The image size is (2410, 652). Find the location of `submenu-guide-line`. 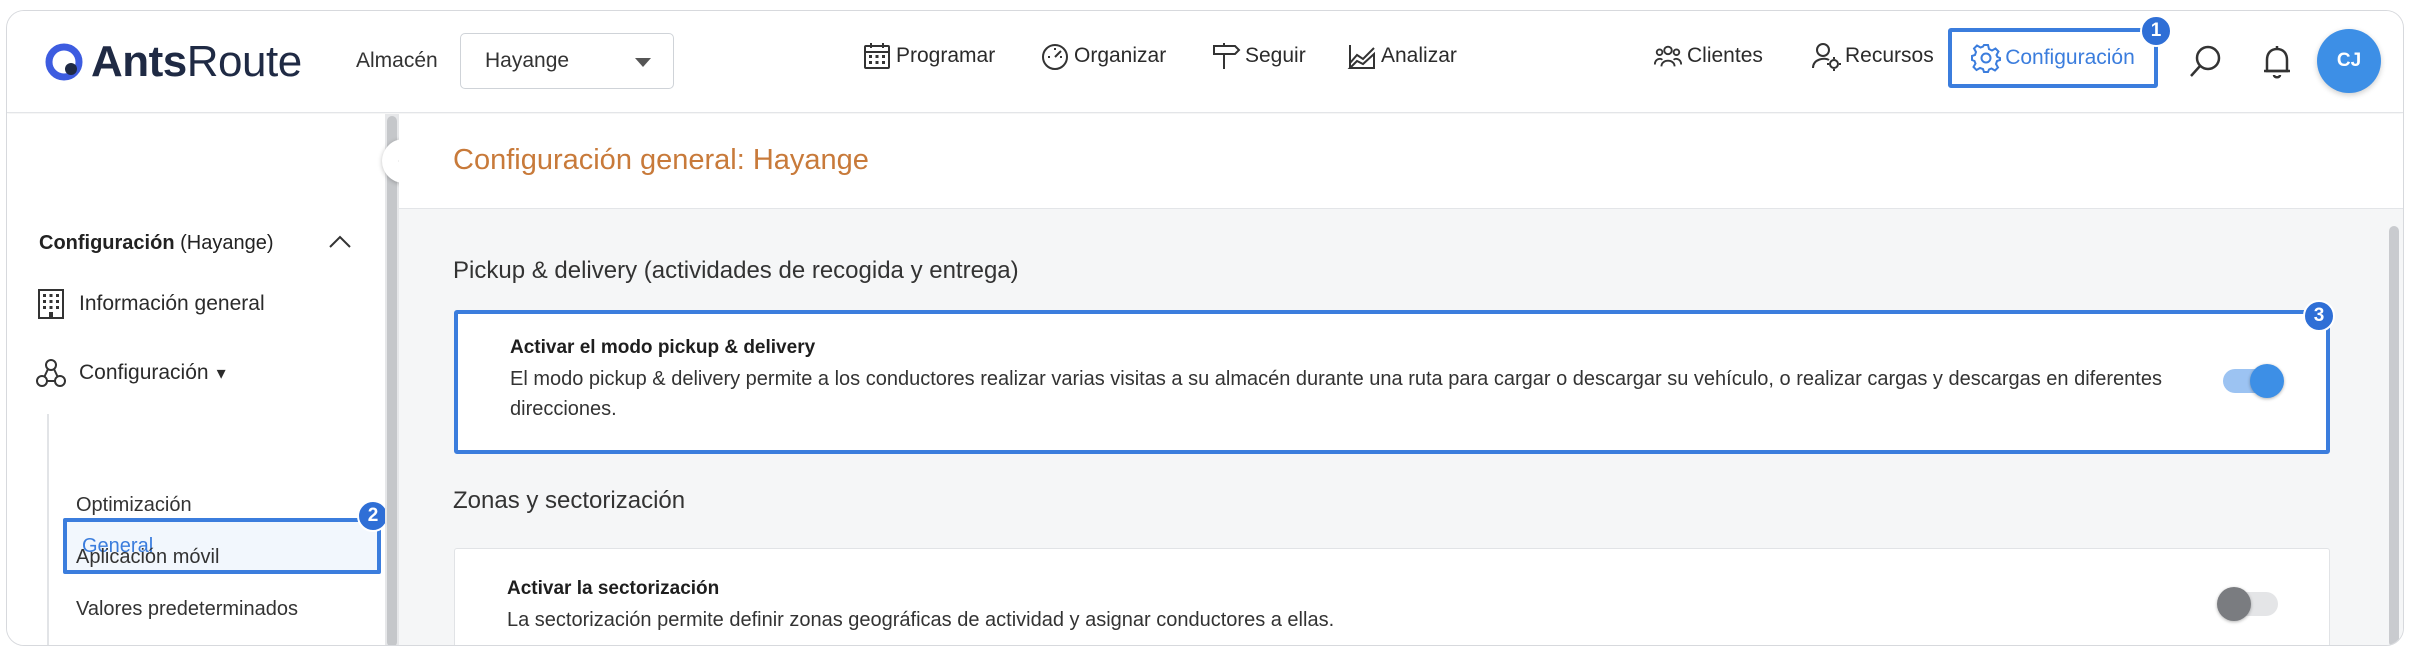

submenu-guide-line is located at coordinates (48, 529).